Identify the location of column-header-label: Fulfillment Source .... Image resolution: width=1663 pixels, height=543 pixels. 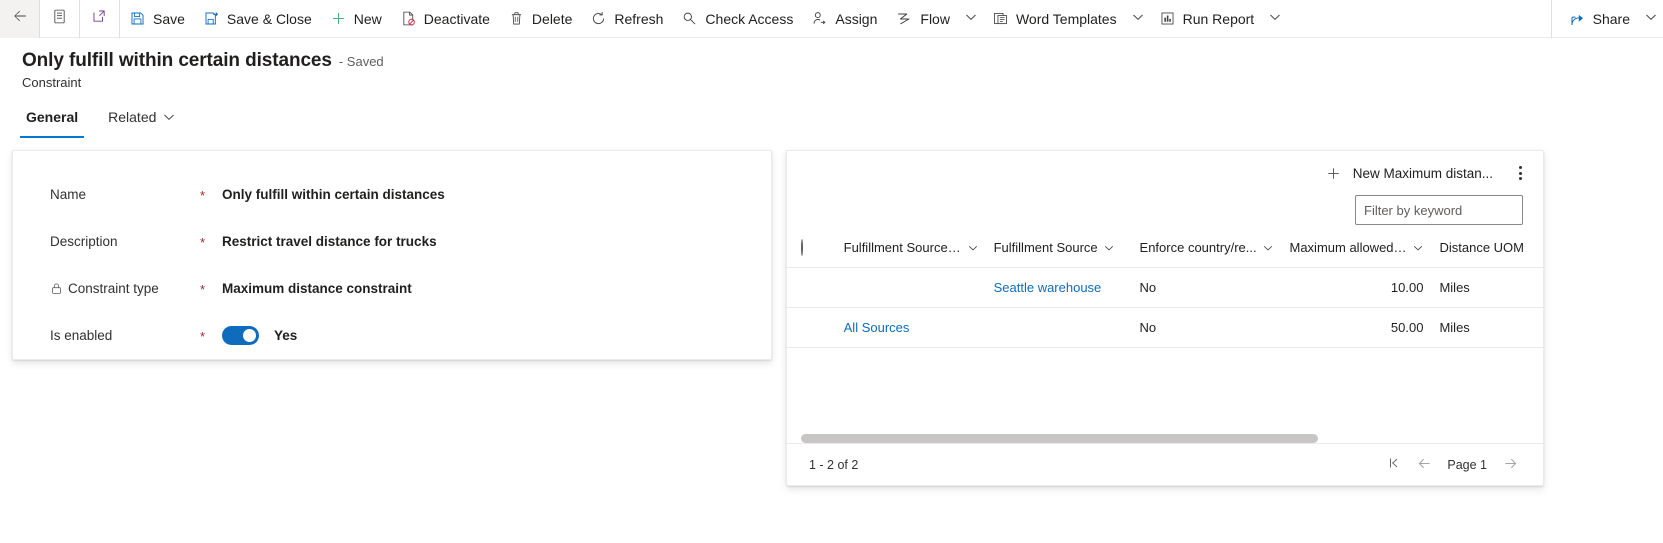
(902, 248).